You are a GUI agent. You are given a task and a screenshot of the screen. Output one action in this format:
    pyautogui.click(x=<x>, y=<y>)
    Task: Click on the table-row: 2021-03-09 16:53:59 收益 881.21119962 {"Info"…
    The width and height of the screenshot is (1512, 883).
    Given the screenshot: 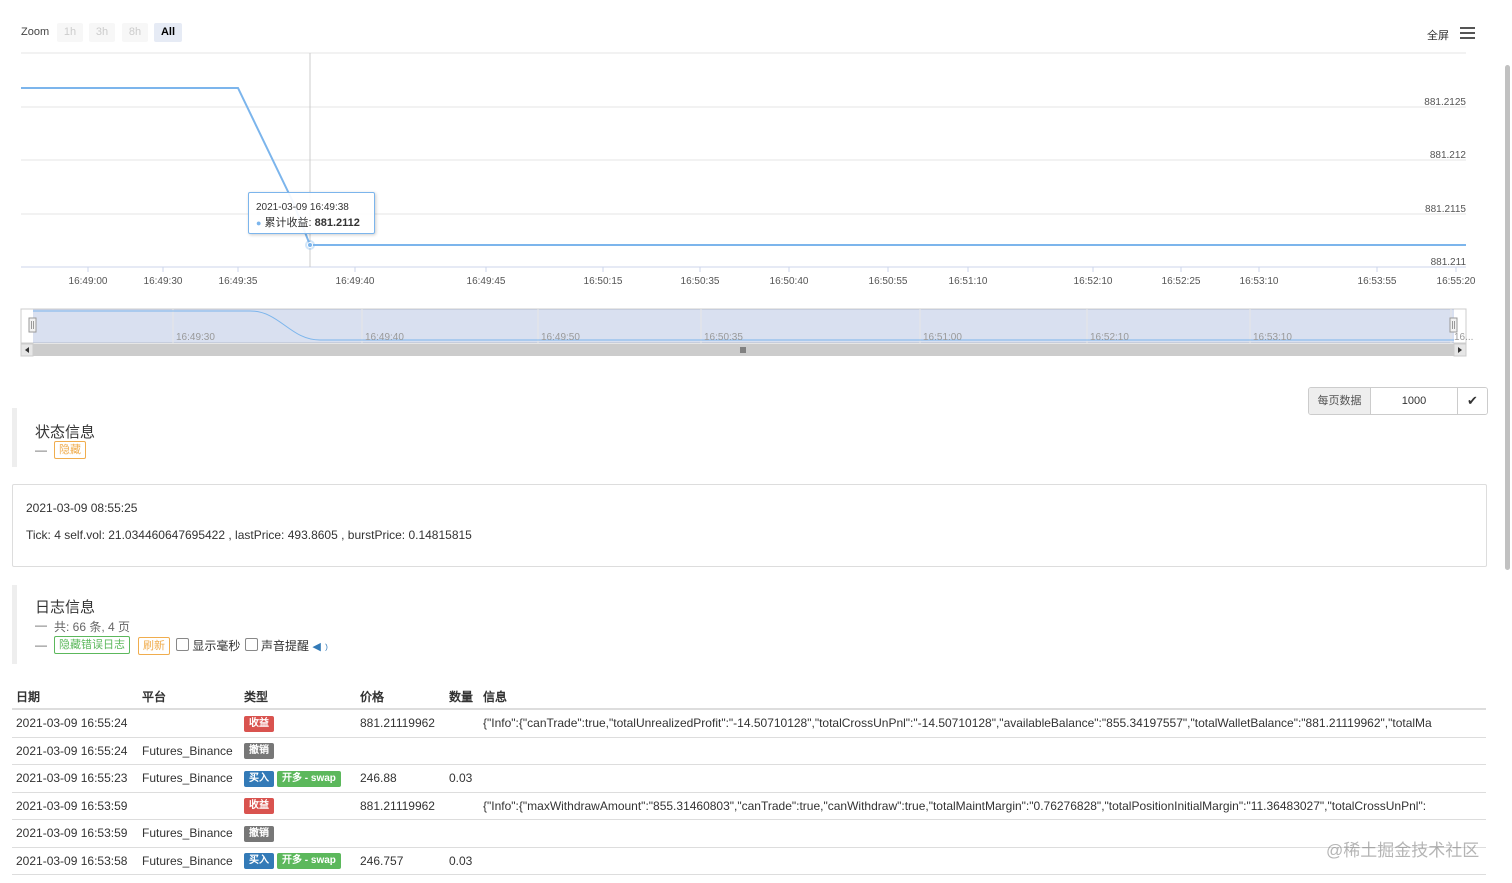 What is the action you would take?
    pyautogui.click(x=749, y=806)
    